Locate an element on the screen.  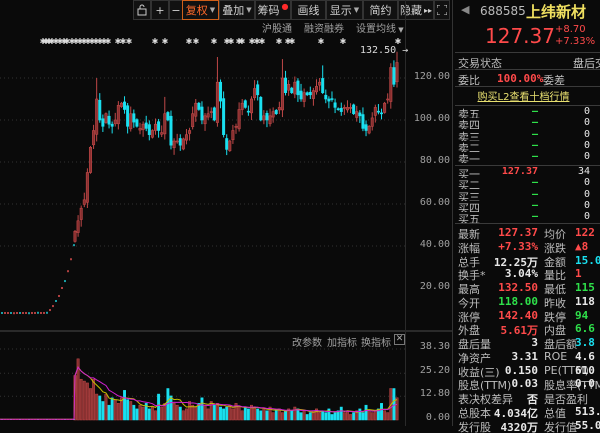
change-params-button: 改参数 is located at coordinates (307, 341).